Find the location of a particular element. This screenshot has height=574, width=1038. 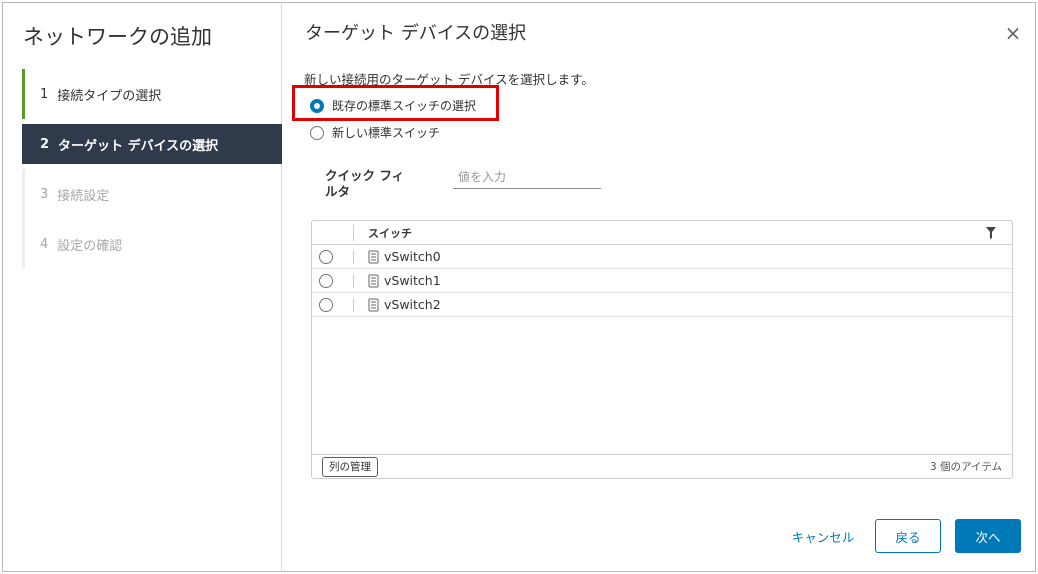

table-row: vSwitch0 is located at coordinates (662, 257).